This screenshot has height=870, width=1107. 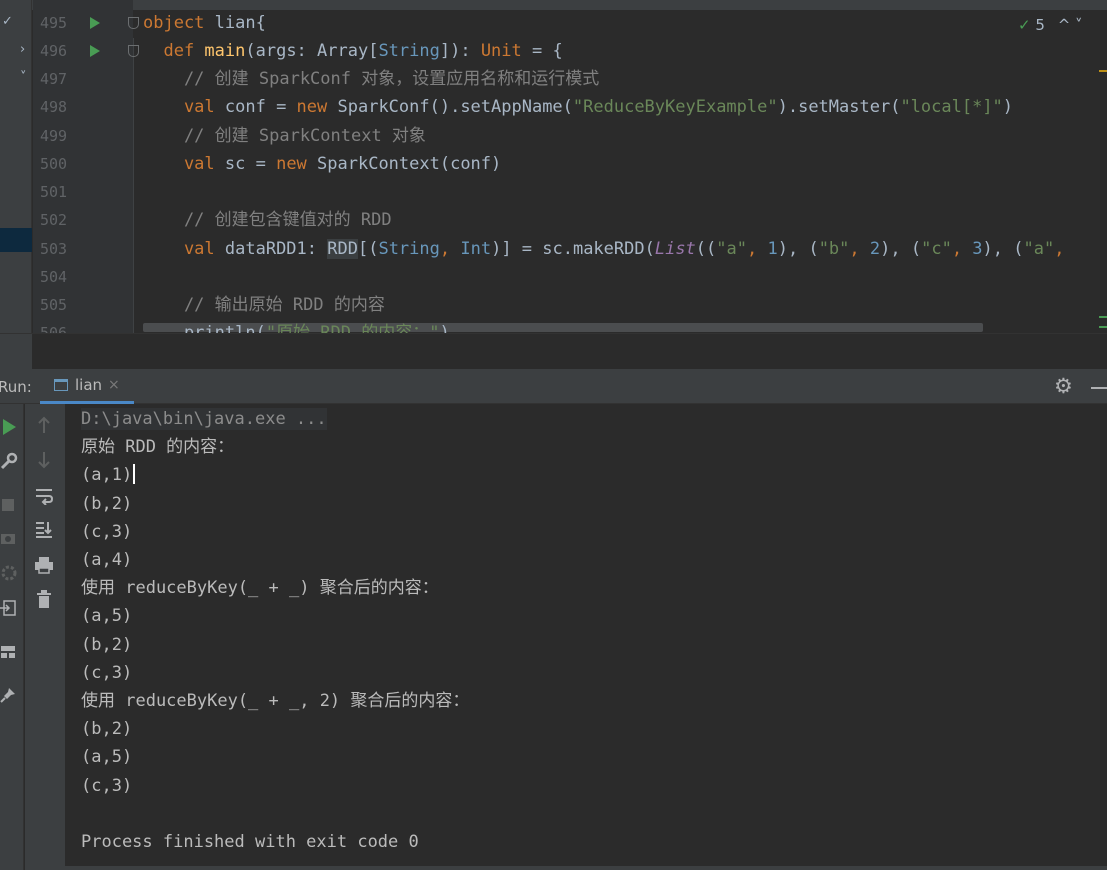 I want to click on run-toolwindow-header: Run: lian × ⚙, so click(x=553, y=386).